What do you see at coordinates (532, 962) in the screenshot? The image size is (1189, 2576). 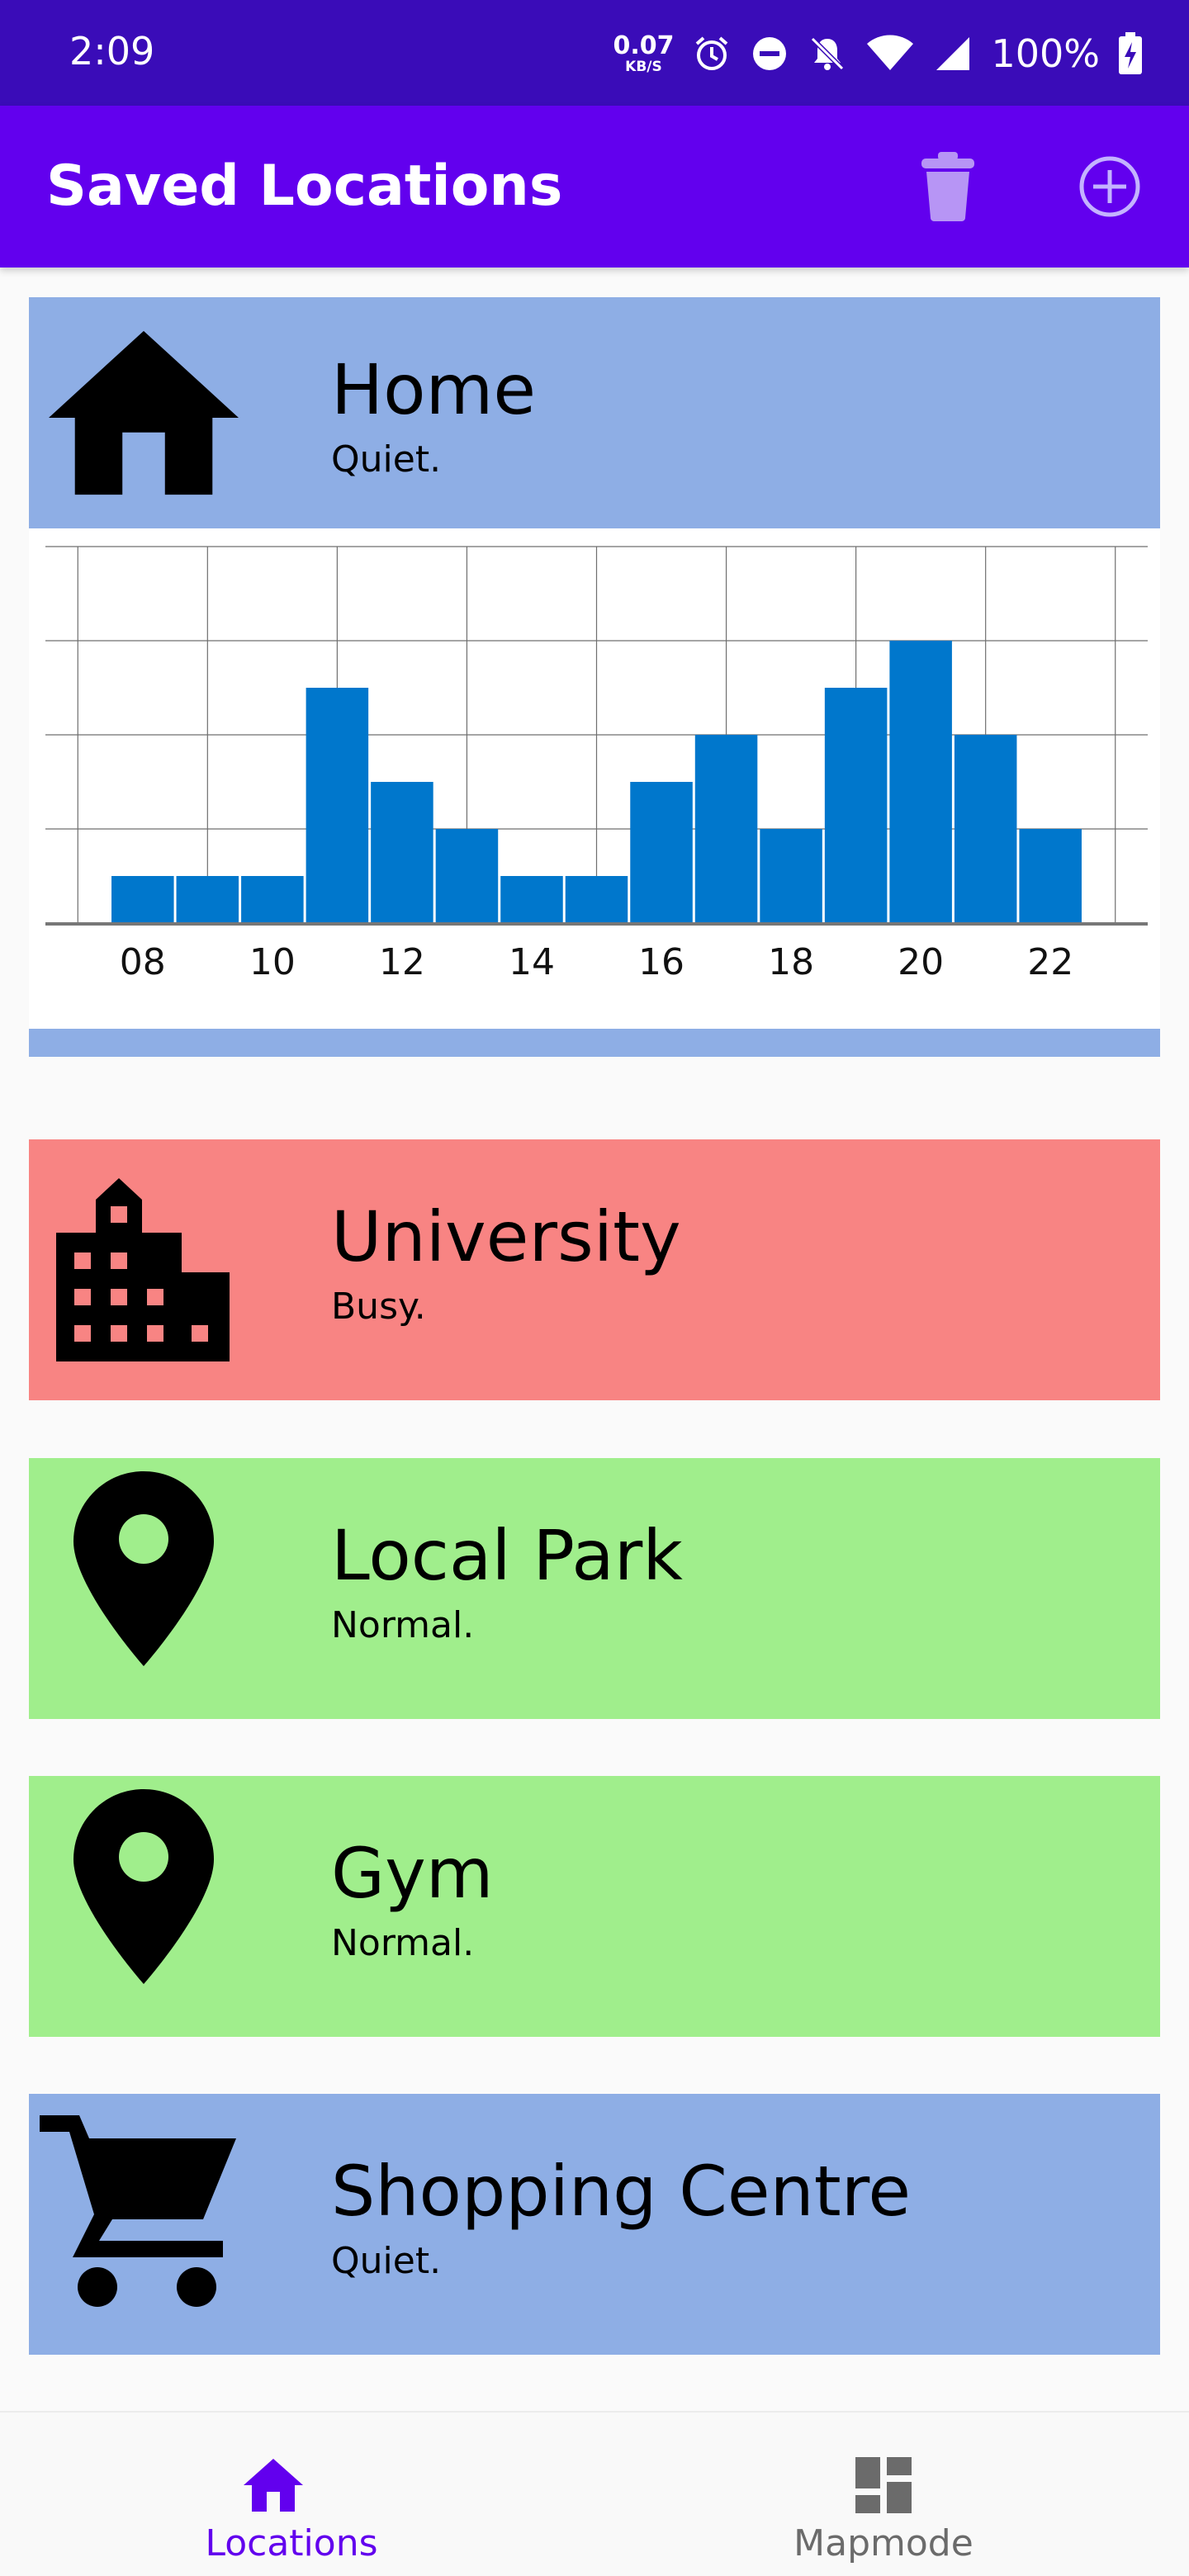 I see `x-tick-label: 14` at bounding box center [532, 962].